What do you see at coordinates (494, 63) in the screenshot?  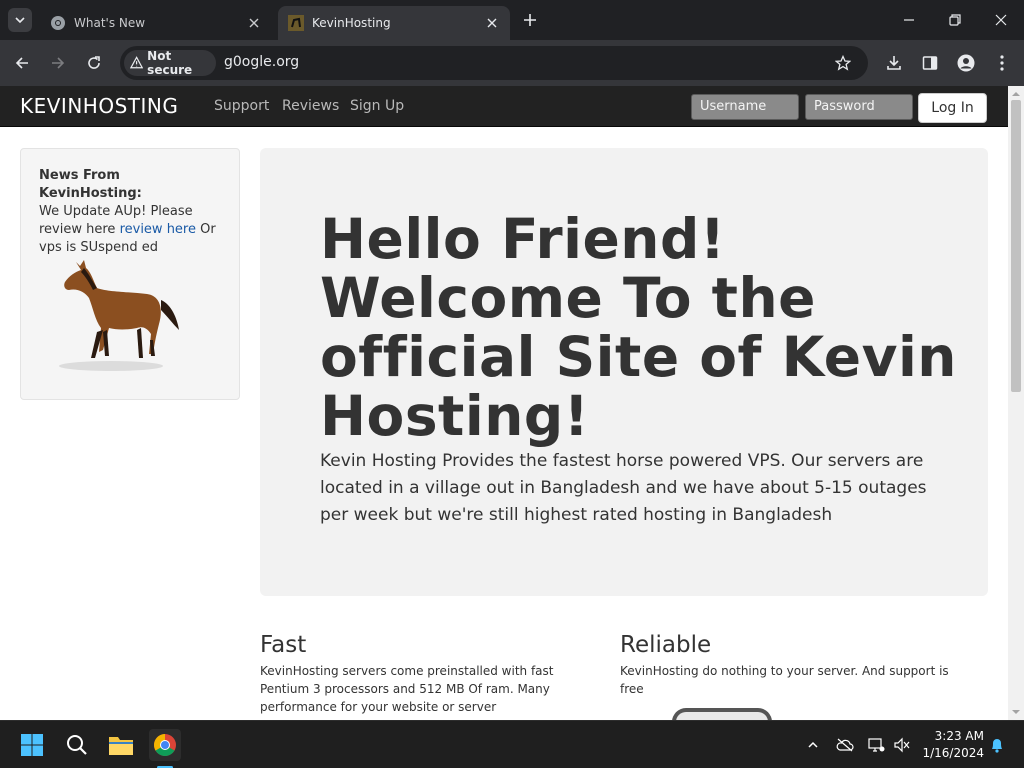 I see `address-bar: Not secure g0ogle.org` at bounding box center [494, 63].